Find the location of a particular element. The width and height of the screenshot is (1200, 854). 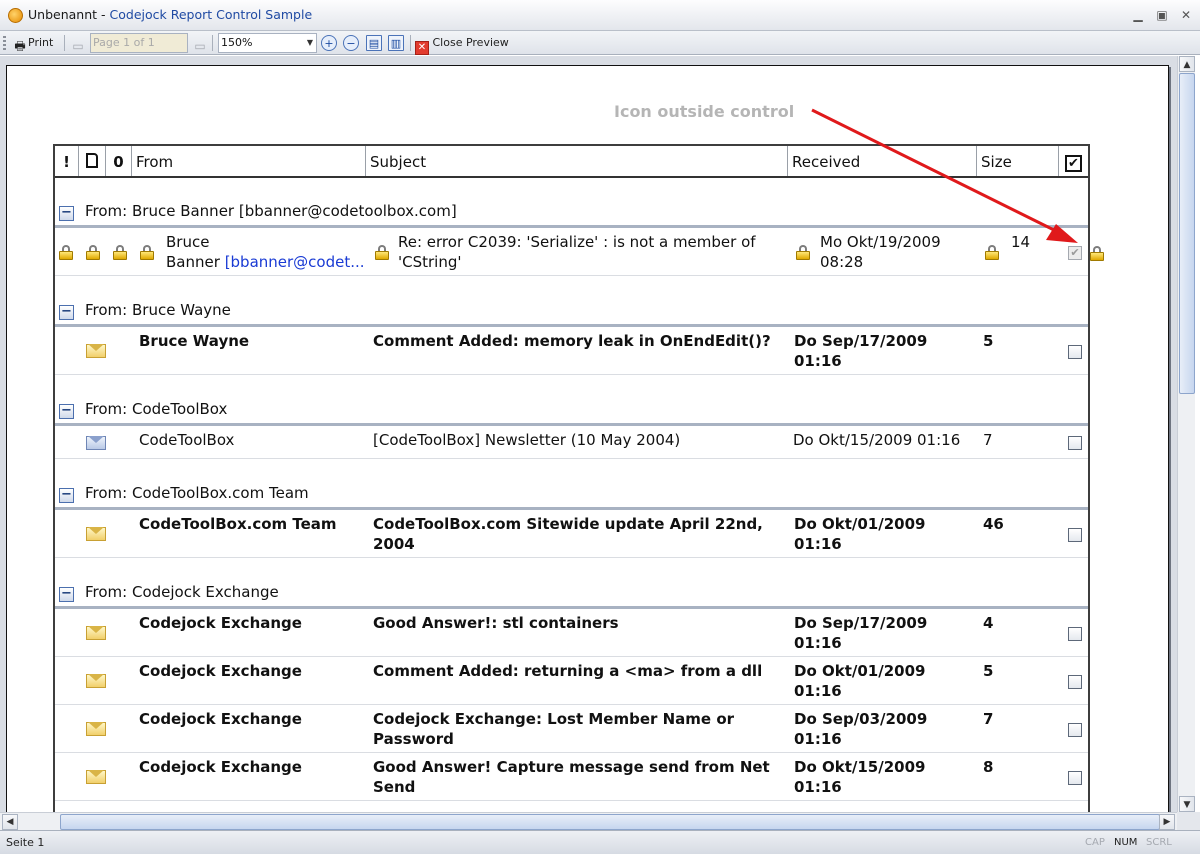

received-cell: Do Sep/17/2009 01:16 is located at coordinates (860, 351).